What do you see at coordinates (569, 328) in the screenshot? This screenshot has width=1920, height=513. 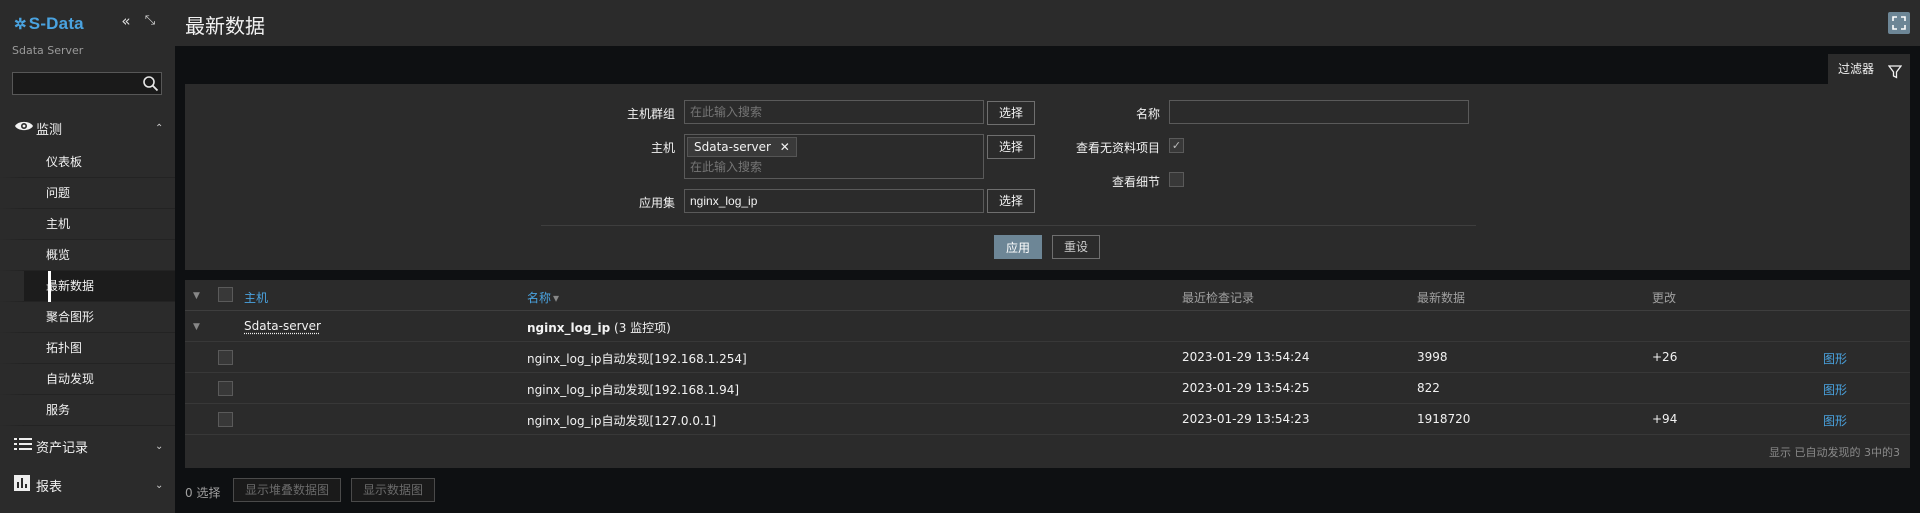 I see `group-application-name: nginx_log_ip` at bounding box center [569, 328].